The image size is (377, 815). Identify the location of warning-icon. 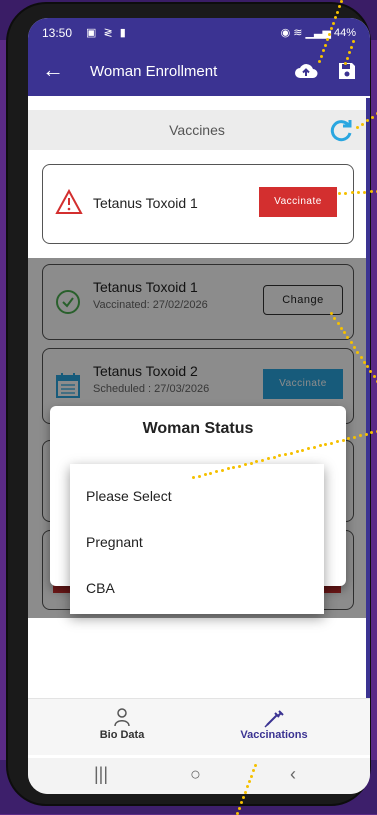
(69, 204).